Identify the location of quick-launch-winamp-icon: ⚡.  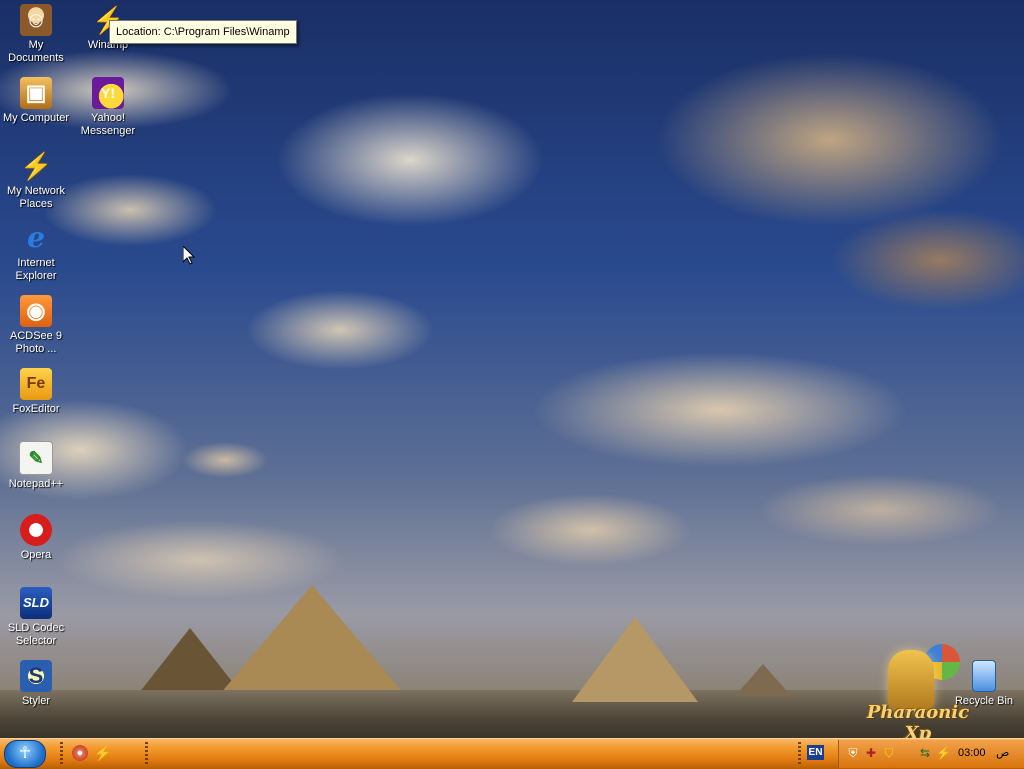
(102, 753).